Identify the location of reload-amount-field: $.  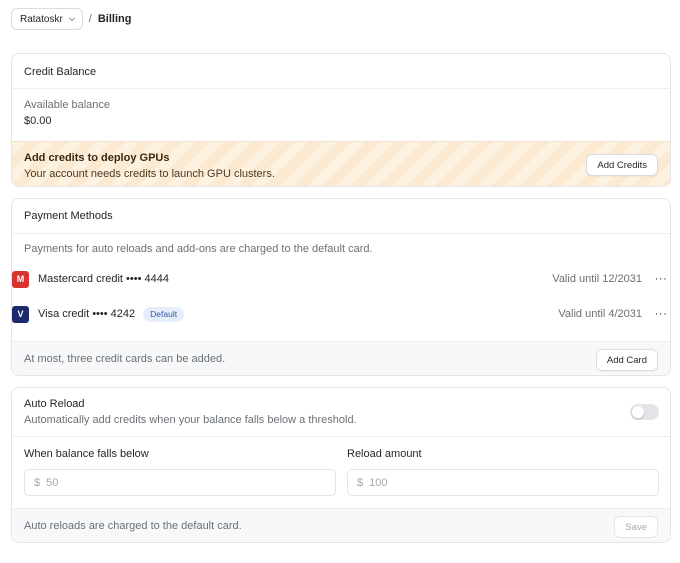
(503, 482).